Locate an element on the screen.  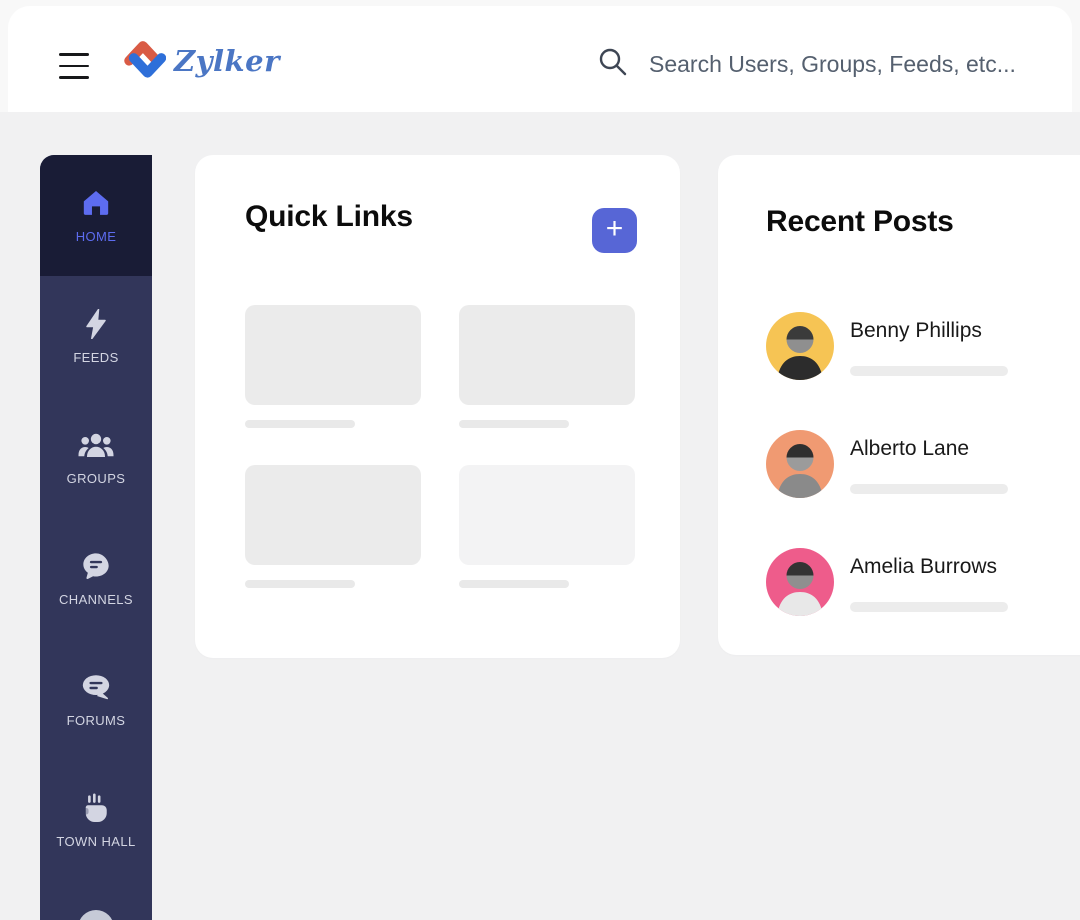
chat-bubble-icon is located at coordinates (96, 687).